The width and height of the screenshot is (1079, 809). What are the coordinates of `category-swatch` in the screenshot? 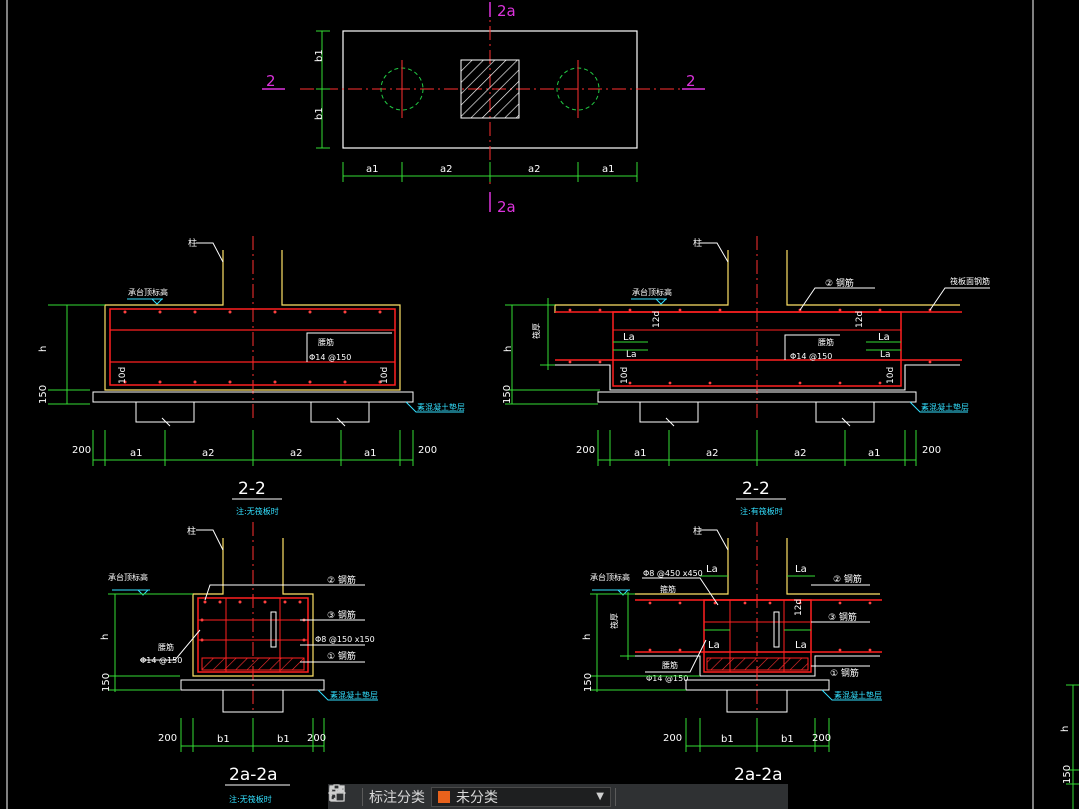 It's located at (444, 796).